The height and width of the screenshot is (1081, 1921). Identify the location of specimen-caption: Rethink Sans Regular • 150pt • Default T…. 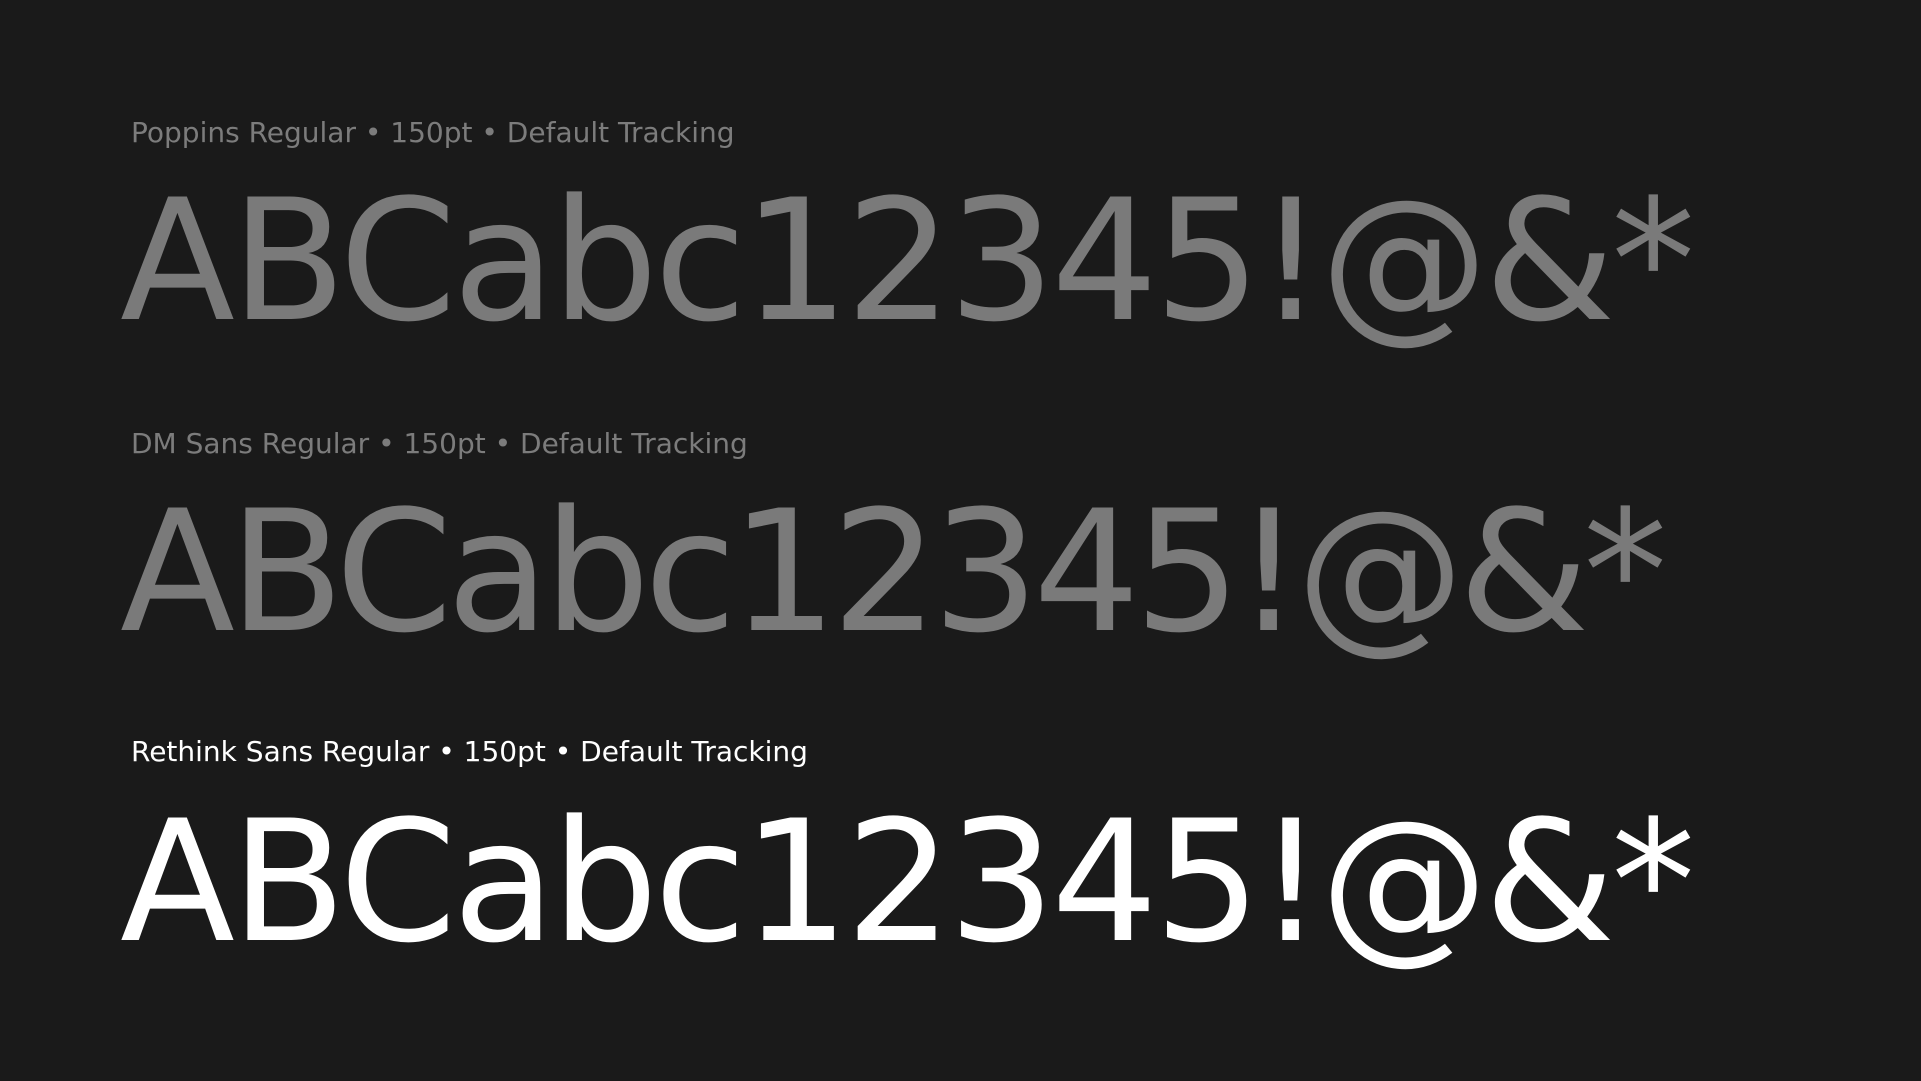
(469, 751).